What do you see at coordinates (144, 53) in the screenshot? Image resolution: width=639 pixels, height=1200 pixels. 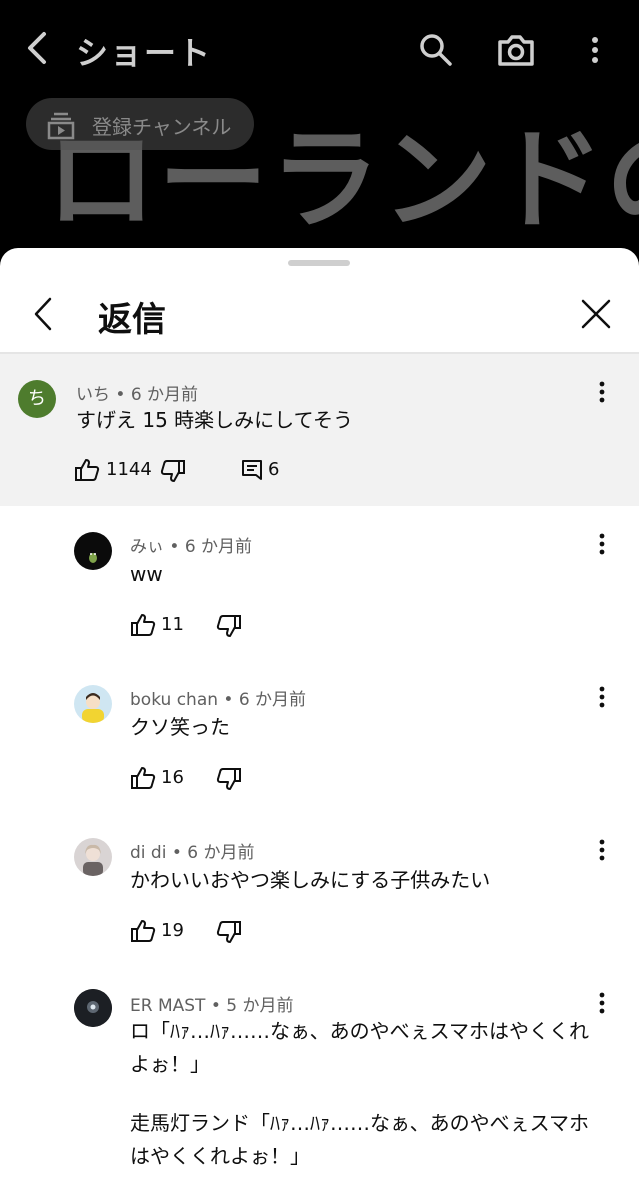 I see `page-title: ショート` at bounding box center [144, 53].